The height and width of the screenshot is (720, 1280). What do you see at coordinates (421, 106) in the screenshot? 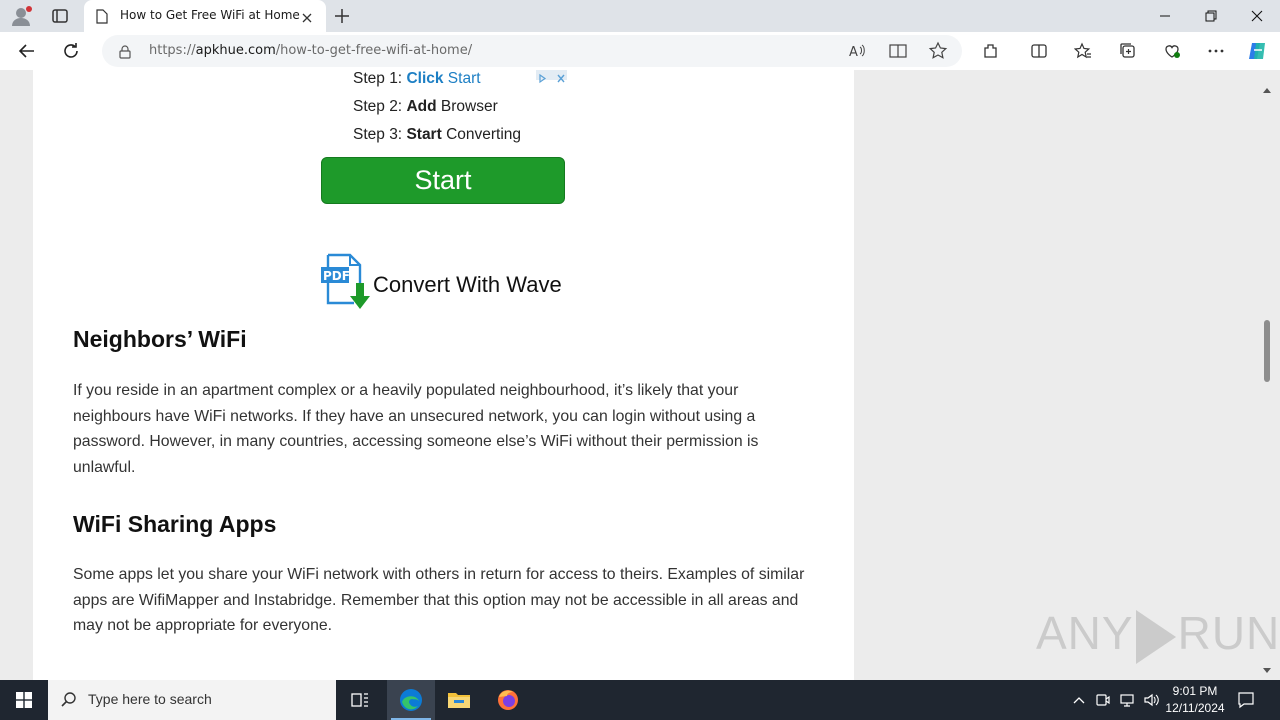
I see `ad-step-bold: Add` at bounding box center [421, 106].